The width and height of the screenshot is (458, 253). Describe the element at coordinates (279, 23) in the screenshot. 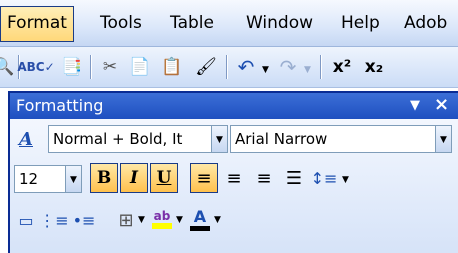

I see `menu-window: Window` at that location.